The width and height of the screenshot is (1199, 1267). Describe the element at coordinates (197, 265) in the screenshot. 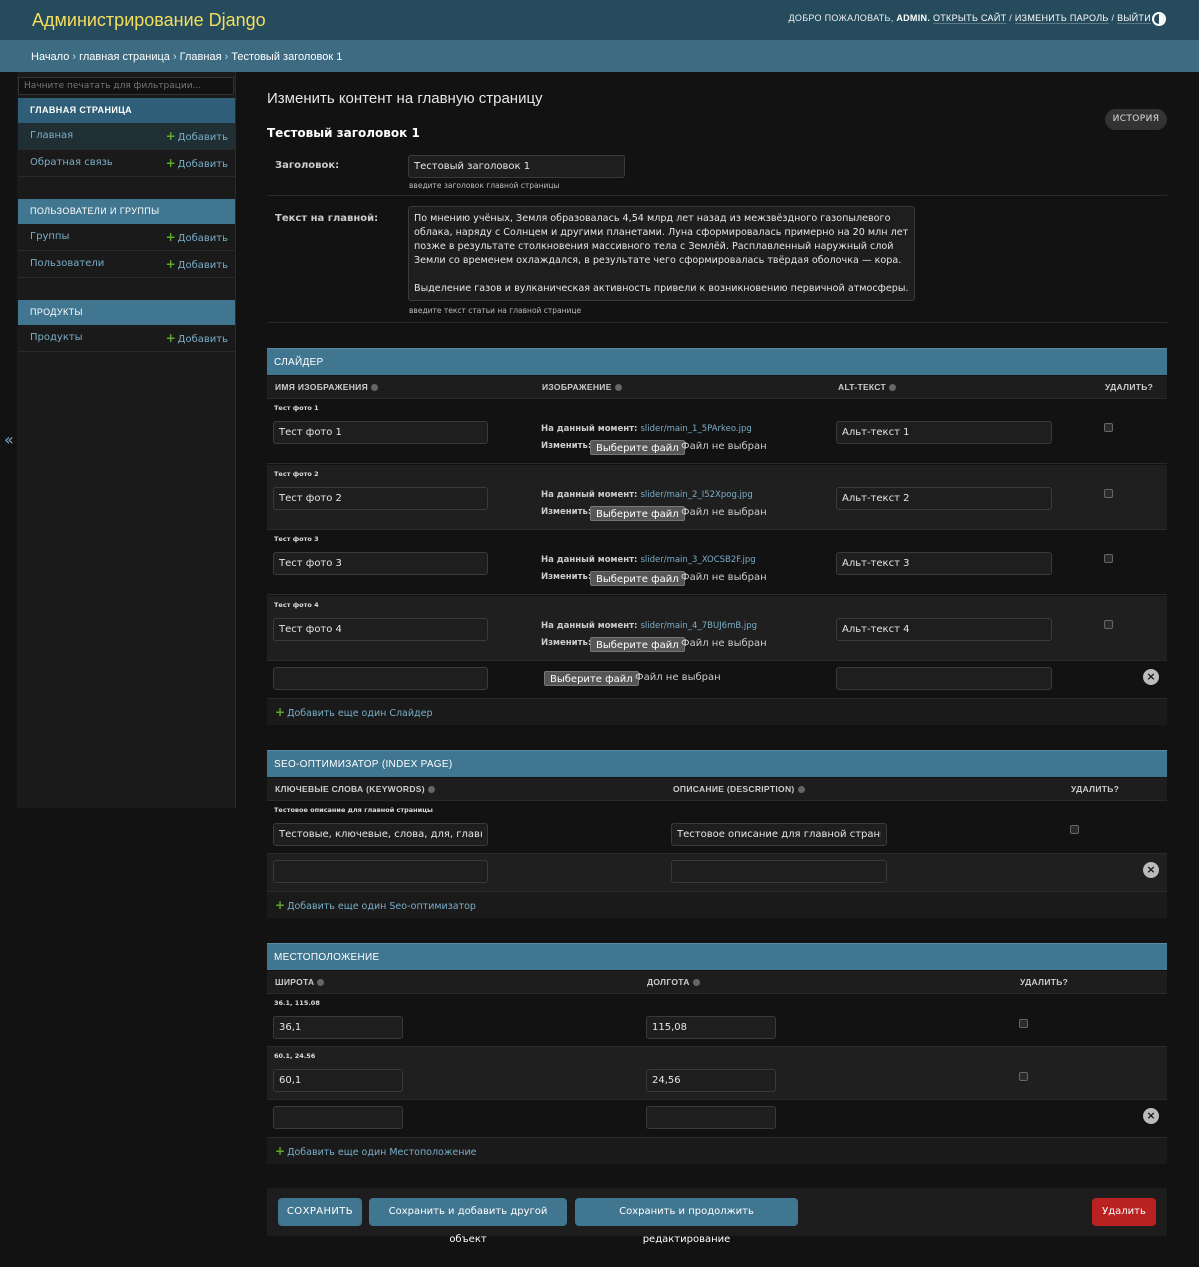

I see `add-user-link: + Добавить` at that location.